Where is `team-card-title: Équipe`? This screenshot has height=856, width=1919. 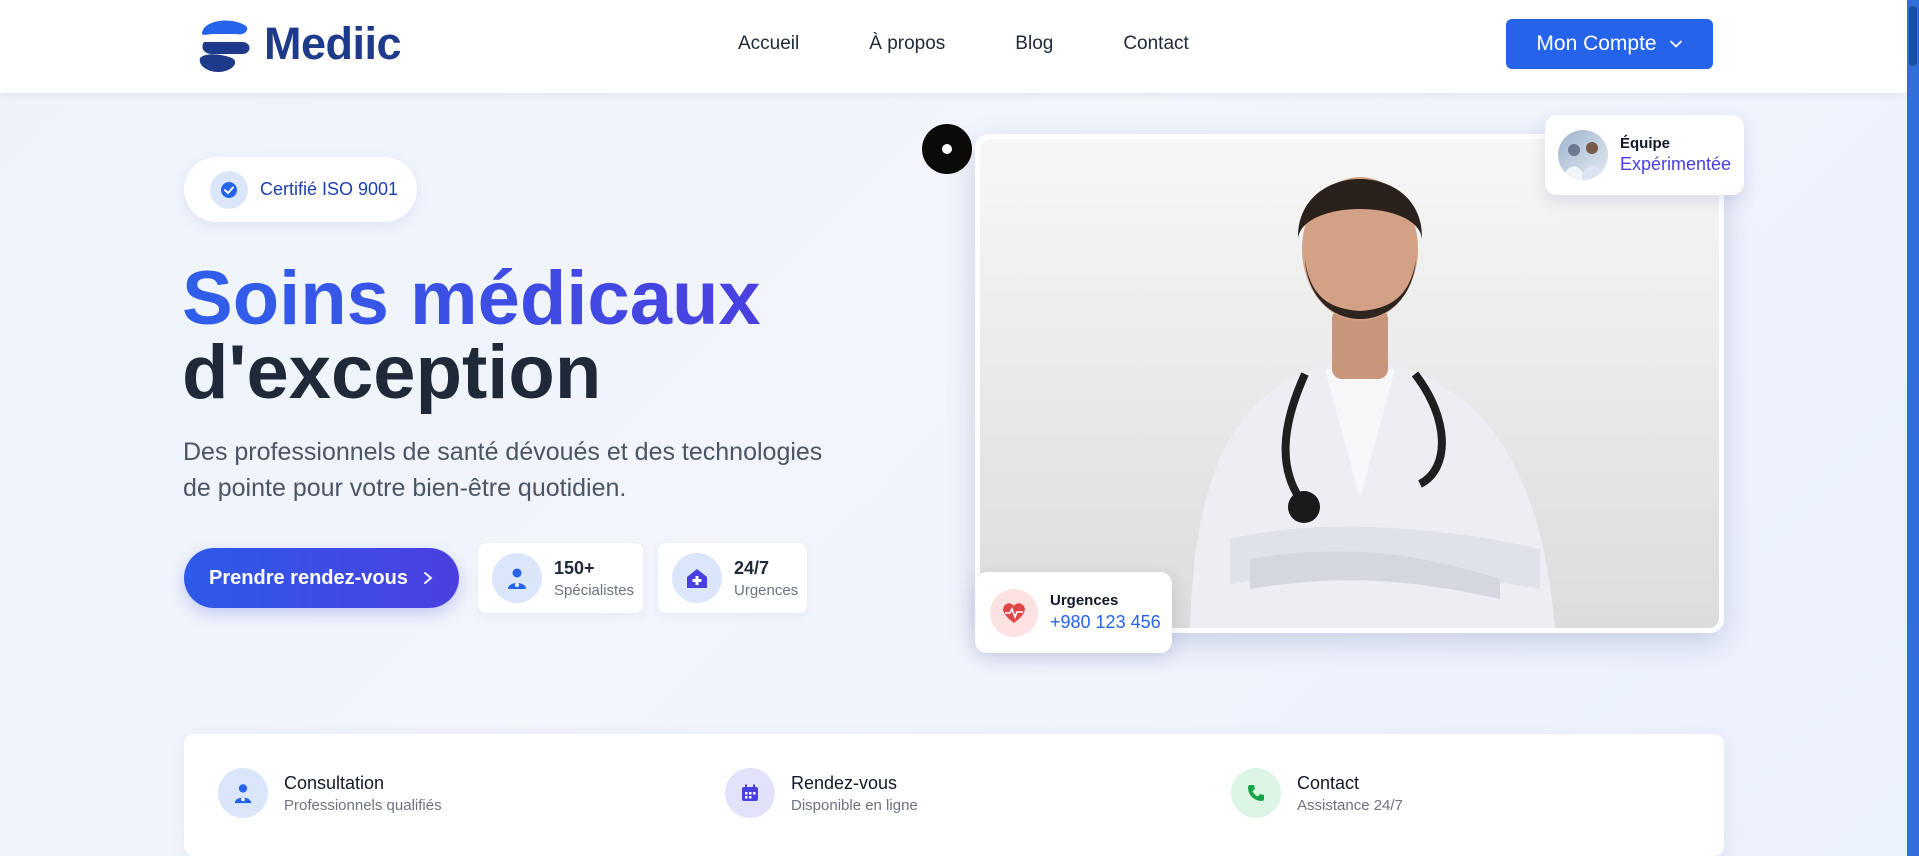 team-card-title: Équipe is located at coordinates (1645, 143).